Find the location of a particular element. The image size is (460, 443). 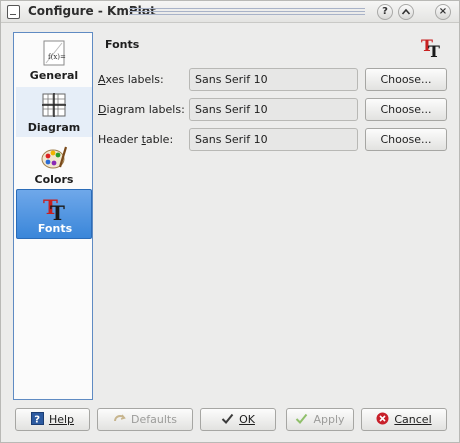

help-icon: ? is located at coordinates (37, 419).